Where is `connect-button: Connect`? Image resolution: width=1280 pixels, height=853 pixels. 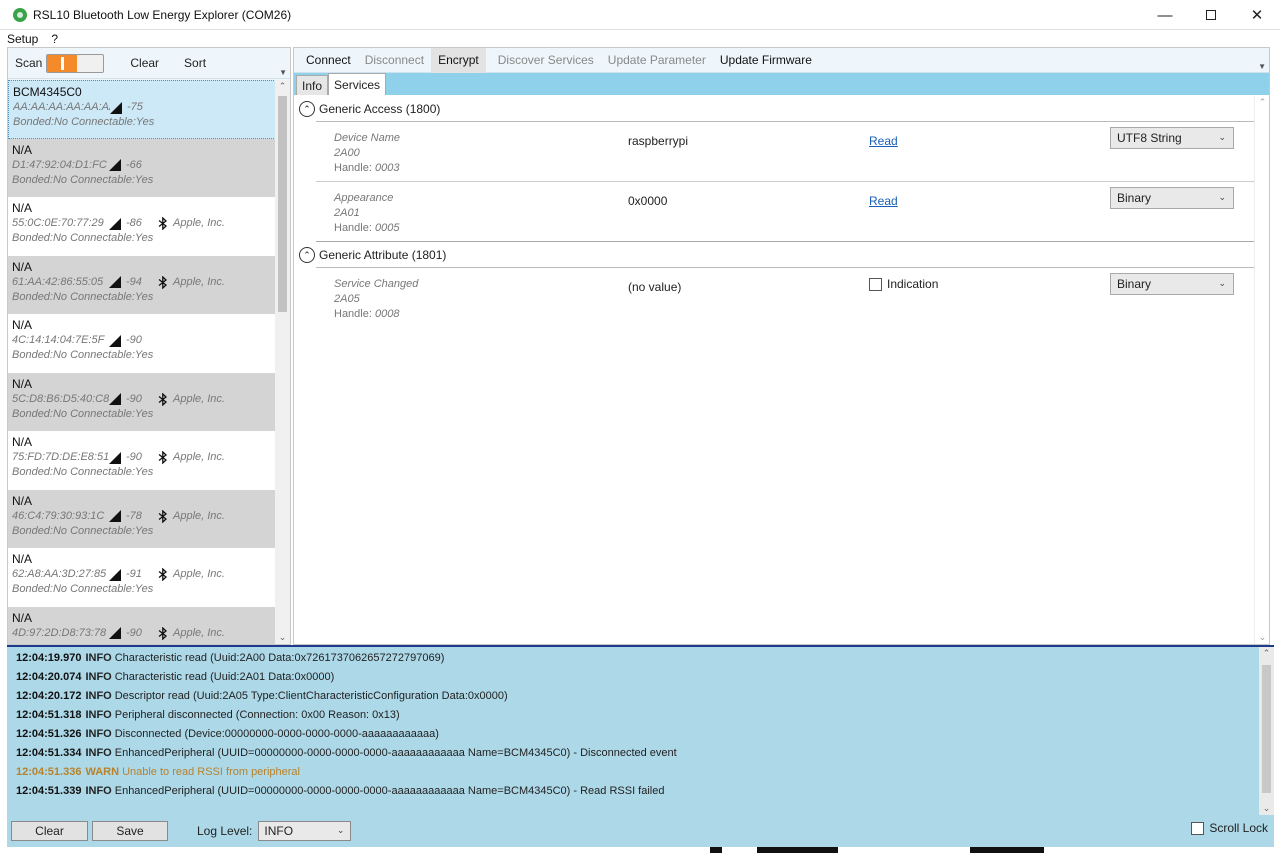 connect-button: Connect is located at coordinates (328, 60).